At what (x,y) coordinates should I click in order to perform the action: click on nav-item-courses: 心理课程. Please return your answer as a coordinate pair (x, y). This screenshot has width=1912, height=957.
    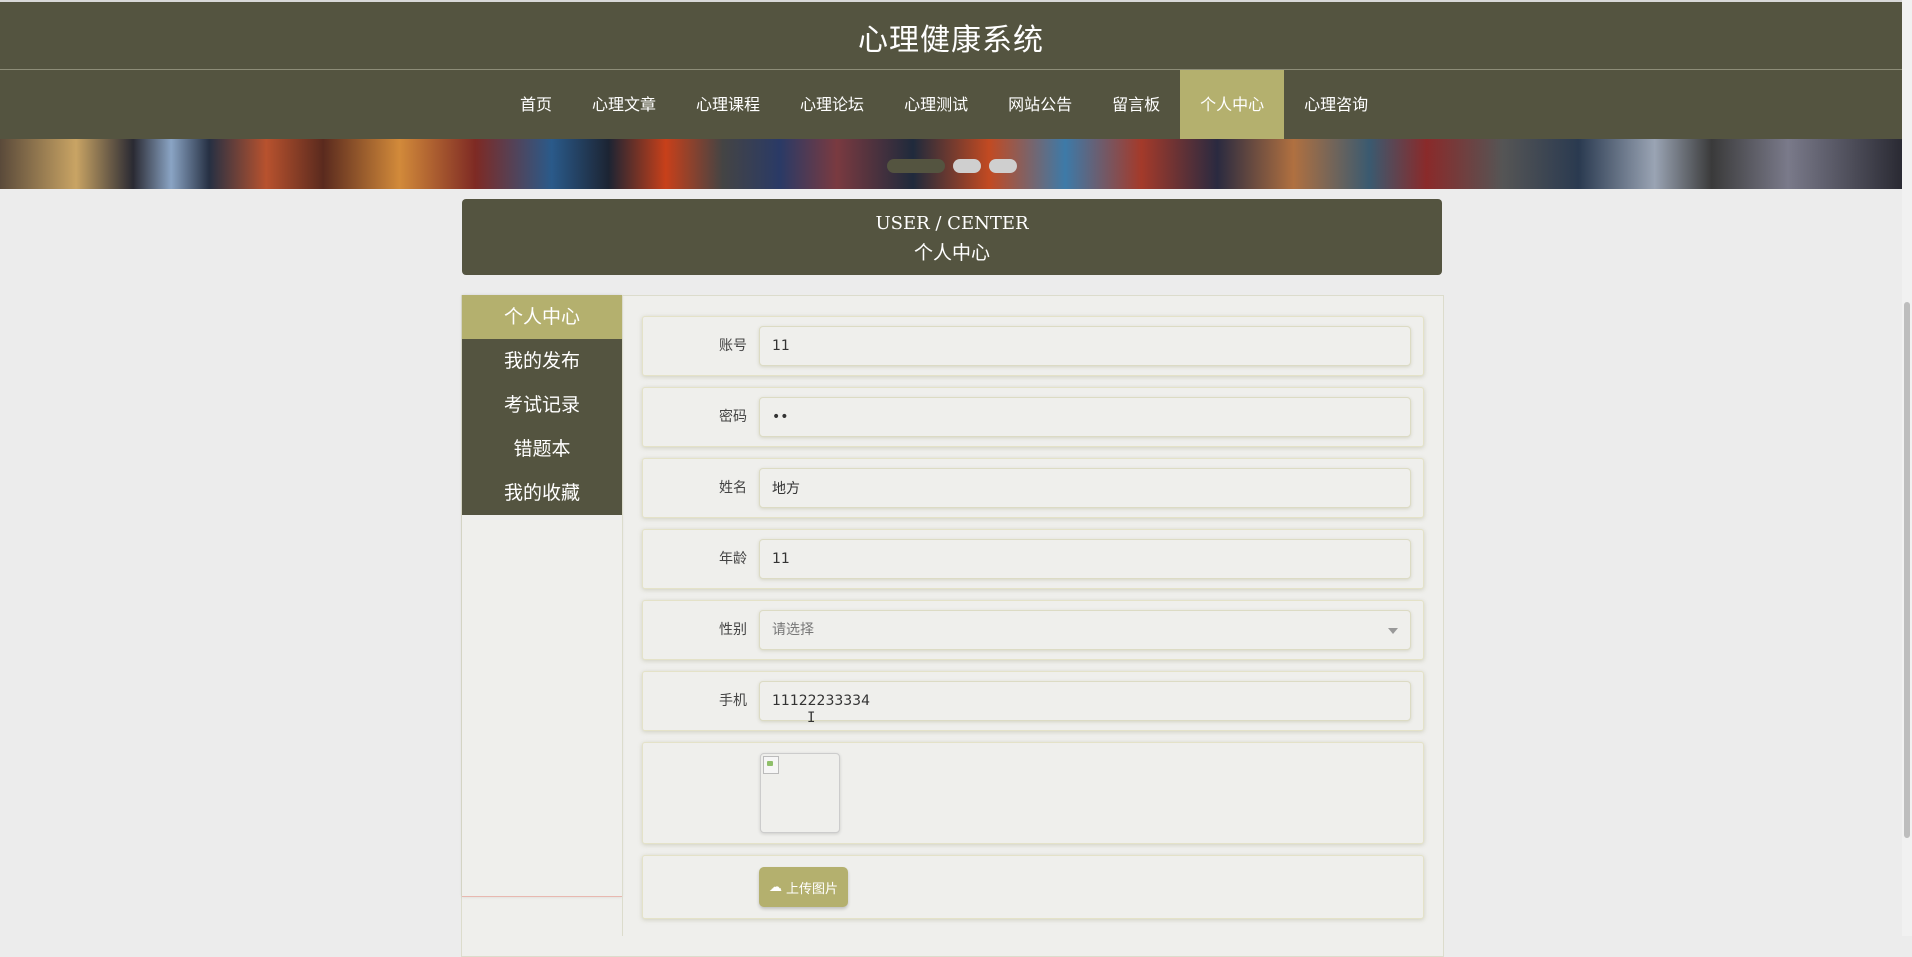
    Looking at the image, I should click on (728, 104).